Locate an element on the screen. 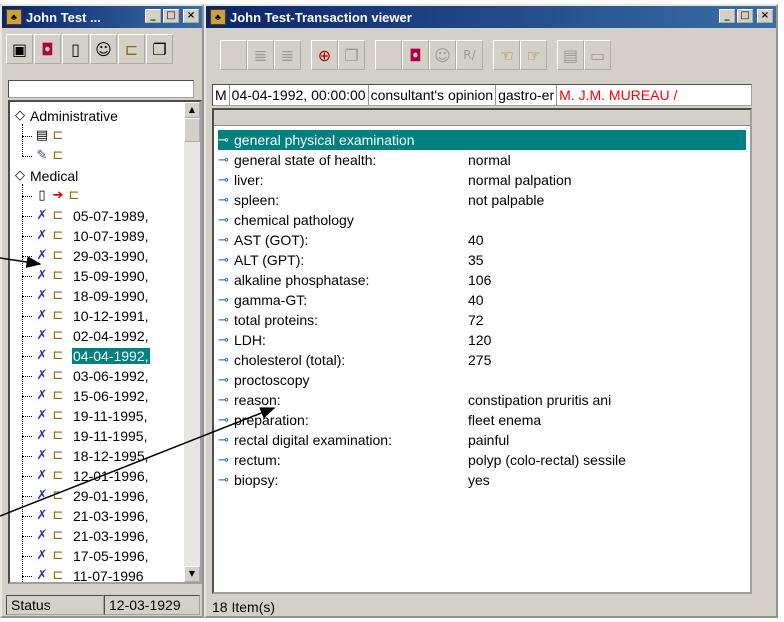 Image resolution: width=784 pixels, height=622 pixels. tree-item-administrative: ✎ ⊏ is located at coordinates (44, 156).